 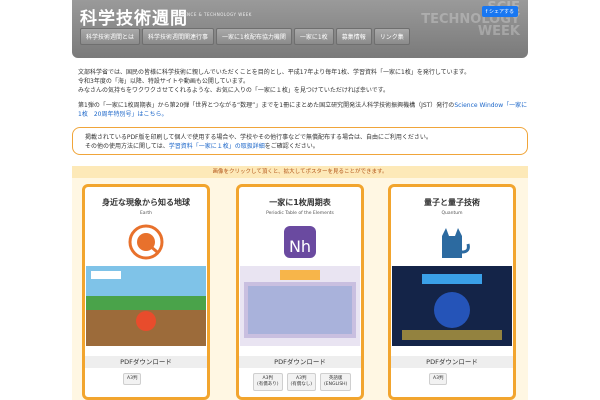 I want to click on card-subtitle: Earth, so click(x=146, y=213).